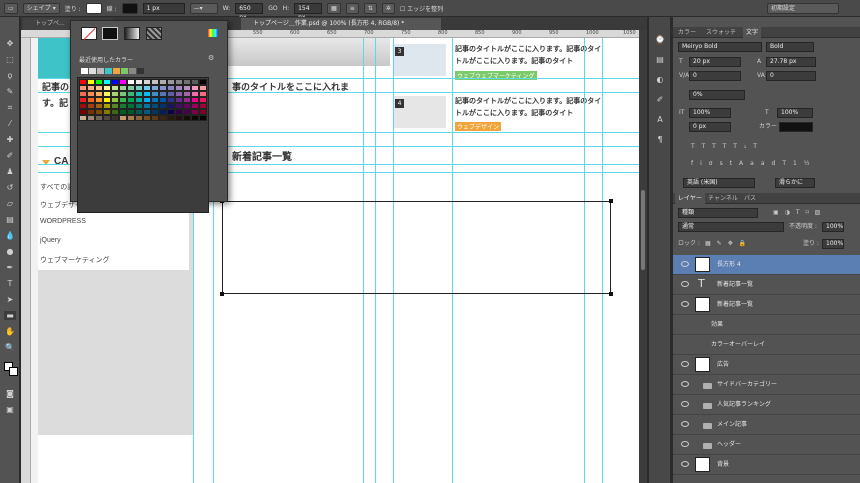 The width and height of the screenshot is (860, 483). What do you see at coordinates (10, 315) in the screenshot?
I see `rectangle-tool-icon: ▬` at bounding box center [10, 315].